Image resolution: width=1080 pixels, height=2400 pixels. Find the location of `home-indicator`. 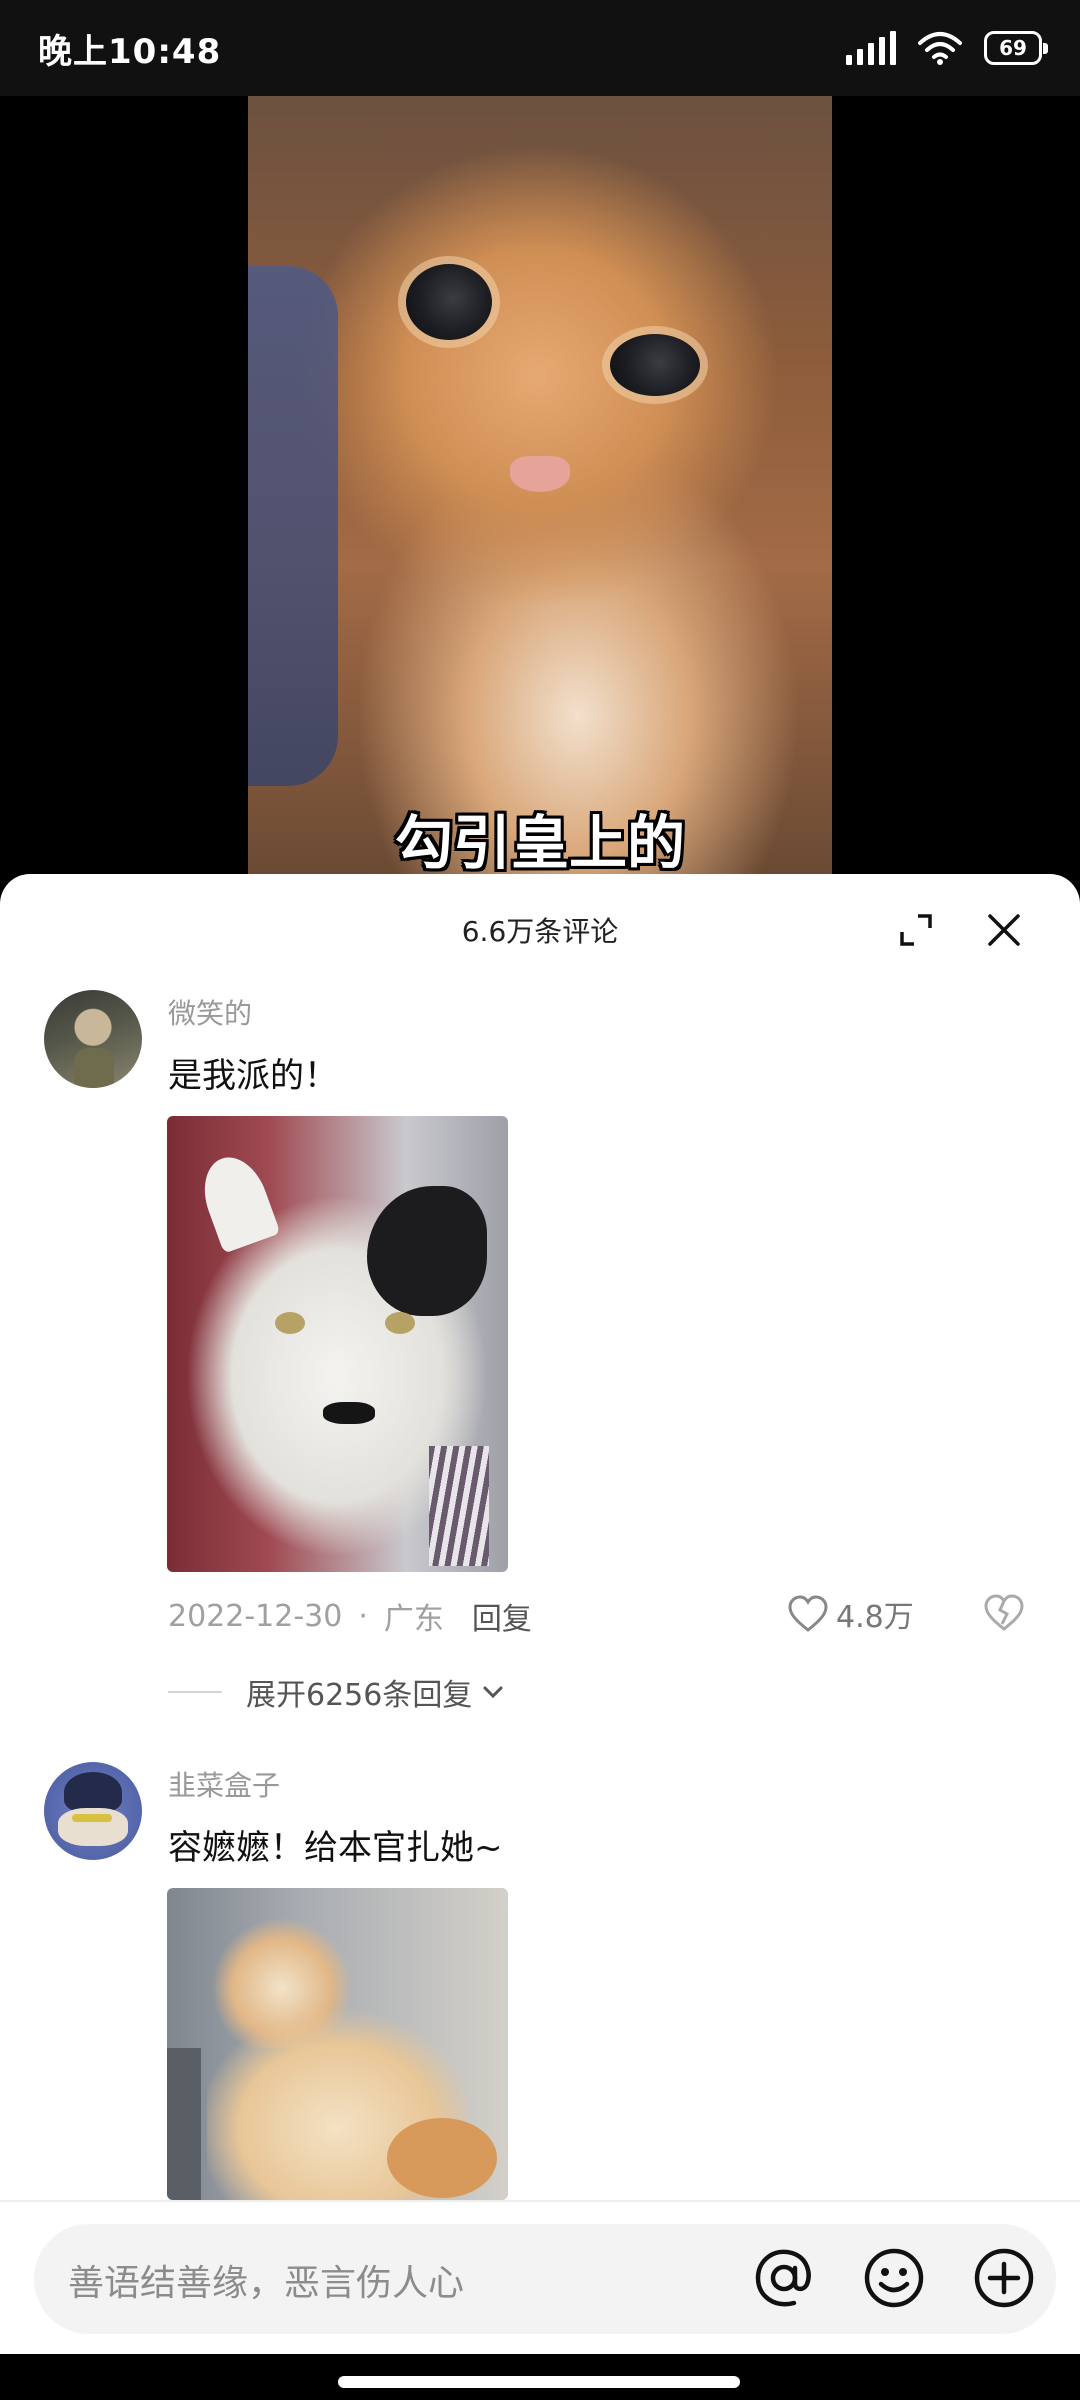

home-indicator is located at coordinates (539, 2382).